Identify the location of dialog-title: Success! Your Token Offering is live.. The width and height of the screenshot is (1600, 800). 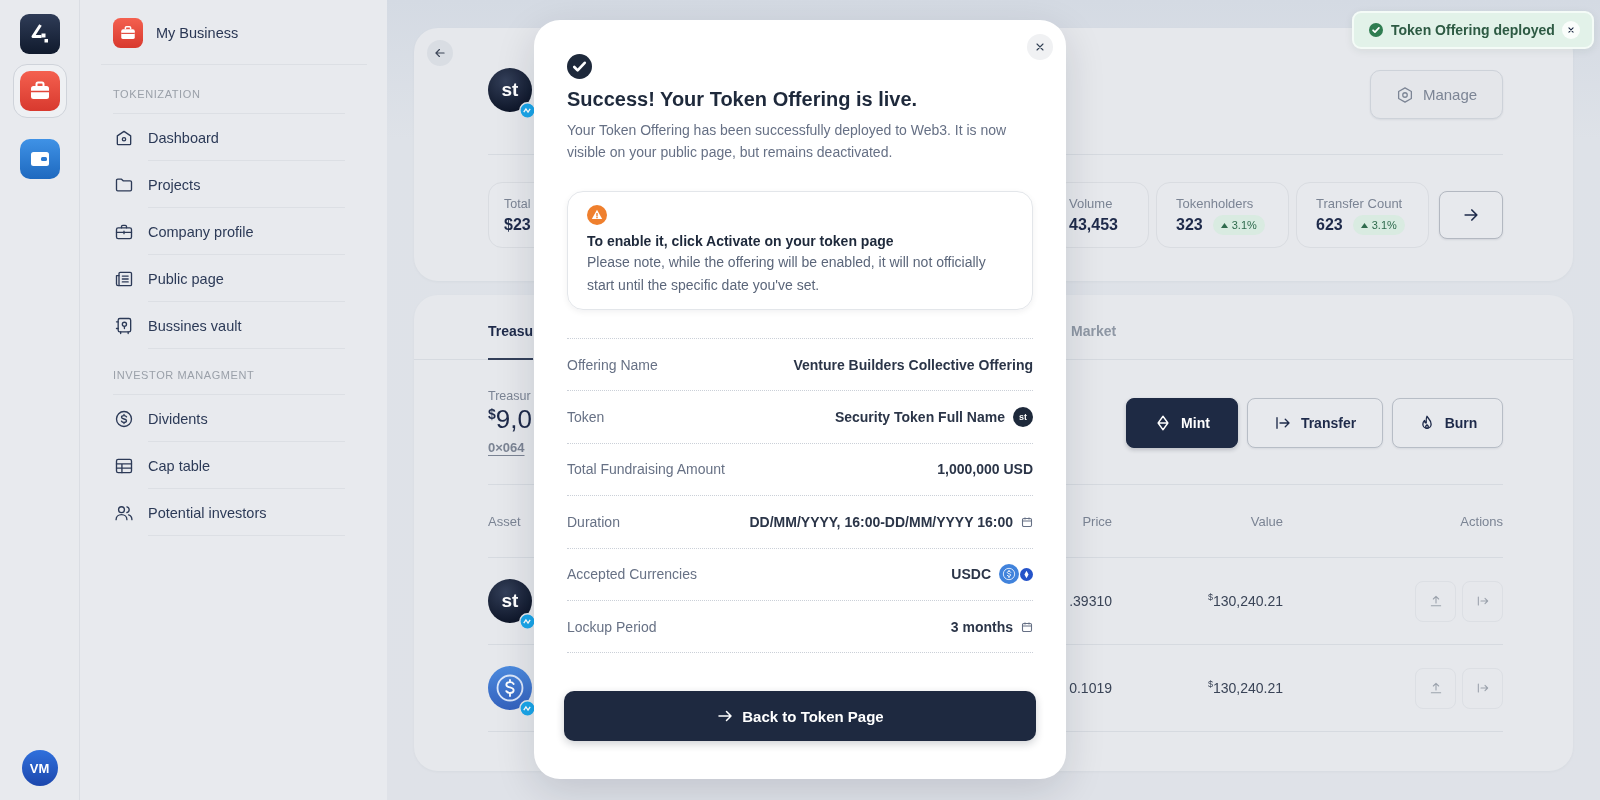
(743, 99).